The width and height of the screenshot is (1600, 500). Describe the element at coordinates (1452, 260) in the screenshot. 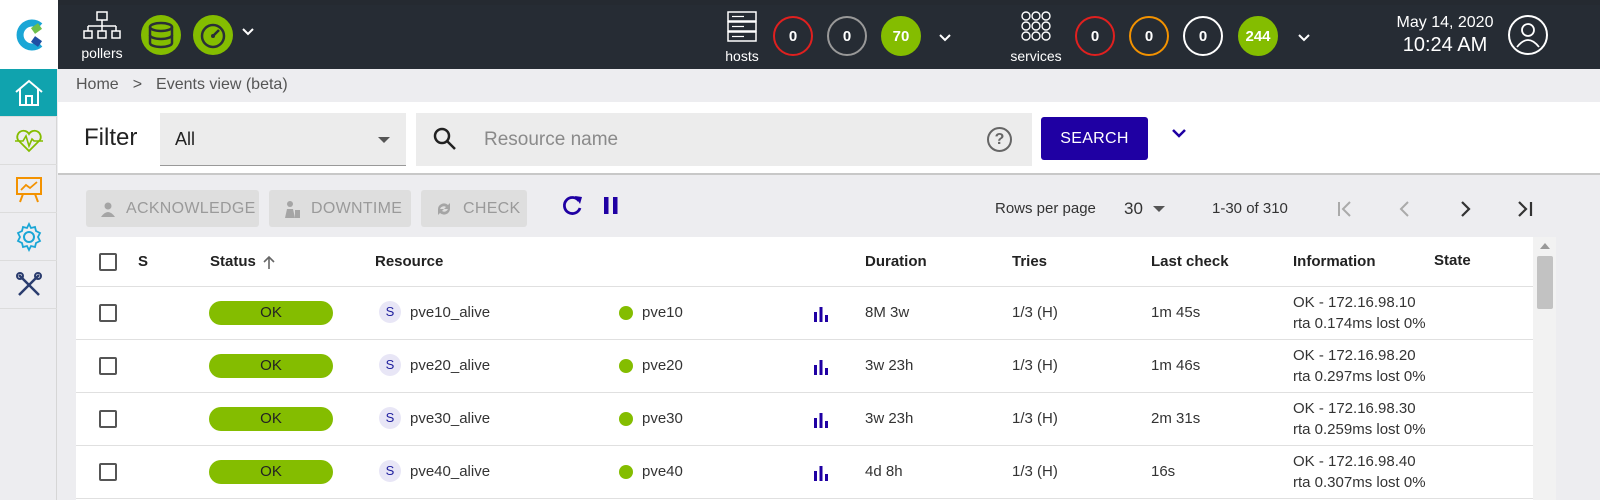

I see `column-header-state: State` at that location.